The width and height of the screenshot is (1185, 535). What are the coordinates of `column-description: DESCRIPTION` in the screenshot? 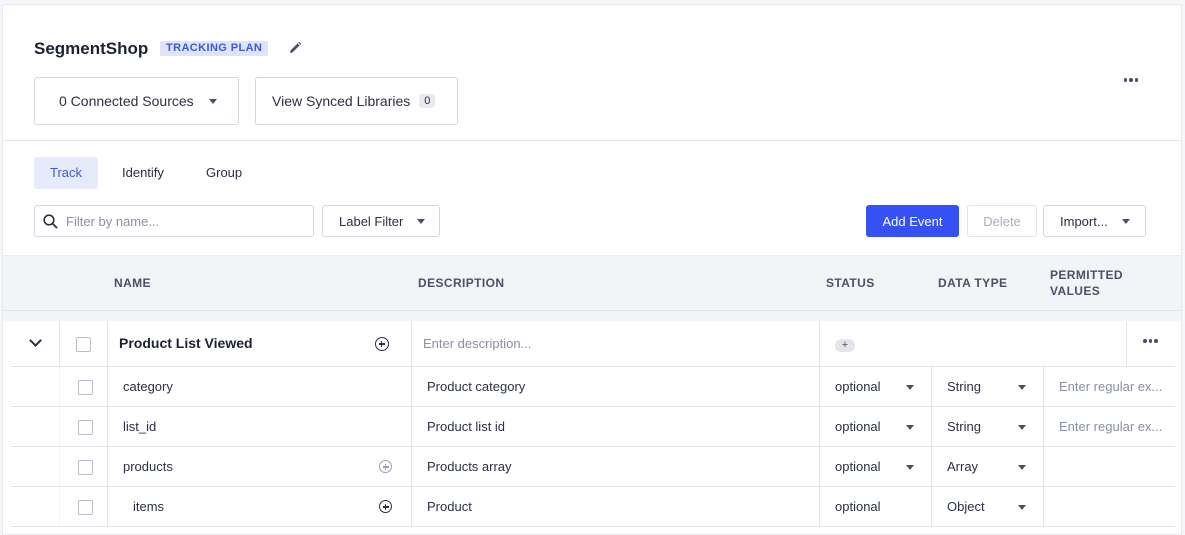 It's located at (461, 283).